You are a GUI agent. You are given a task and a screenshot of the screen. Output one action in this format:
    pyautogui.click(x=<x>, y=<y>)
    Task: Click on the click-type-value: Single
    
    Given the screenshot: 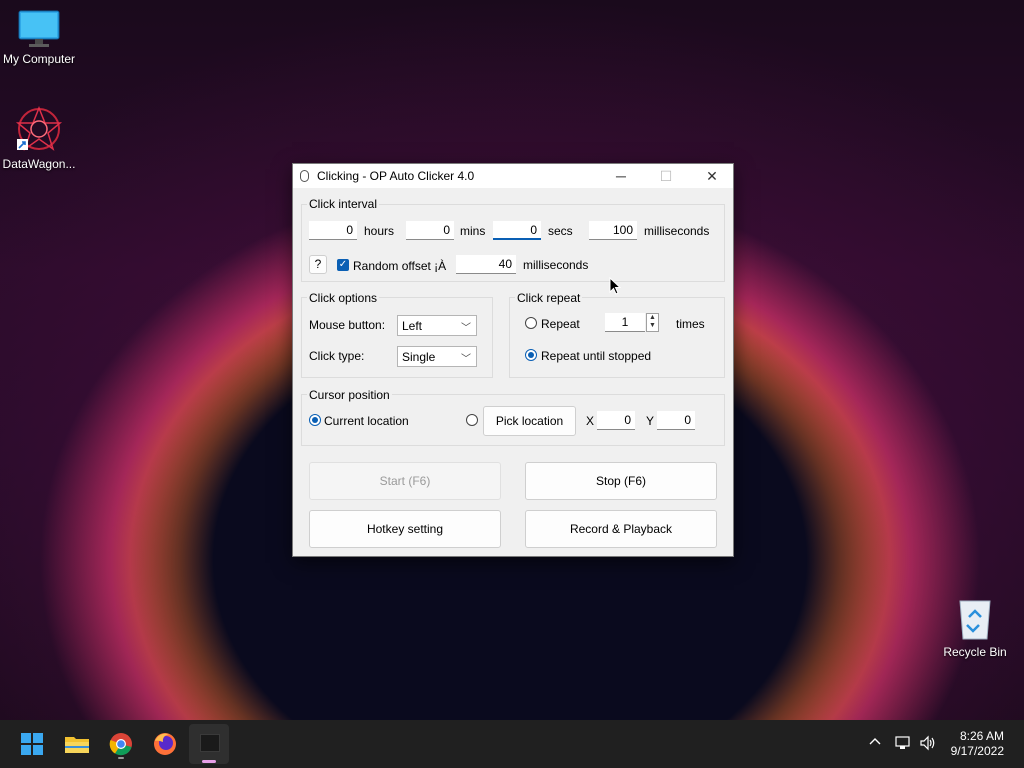 What is the action you would take?
    pyautogui.click(x=419, y=357)
    